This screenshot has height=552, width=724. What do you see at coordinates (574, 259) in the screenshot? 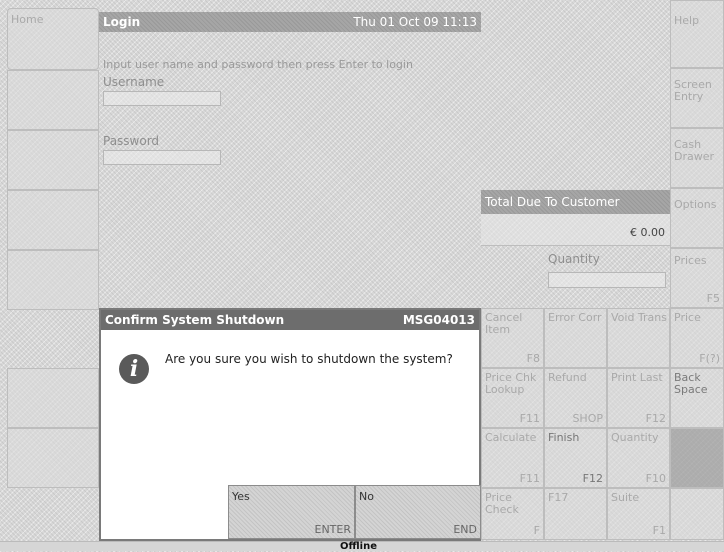
I see `quantity-label: Quantity` at bounding box center [574, 259].